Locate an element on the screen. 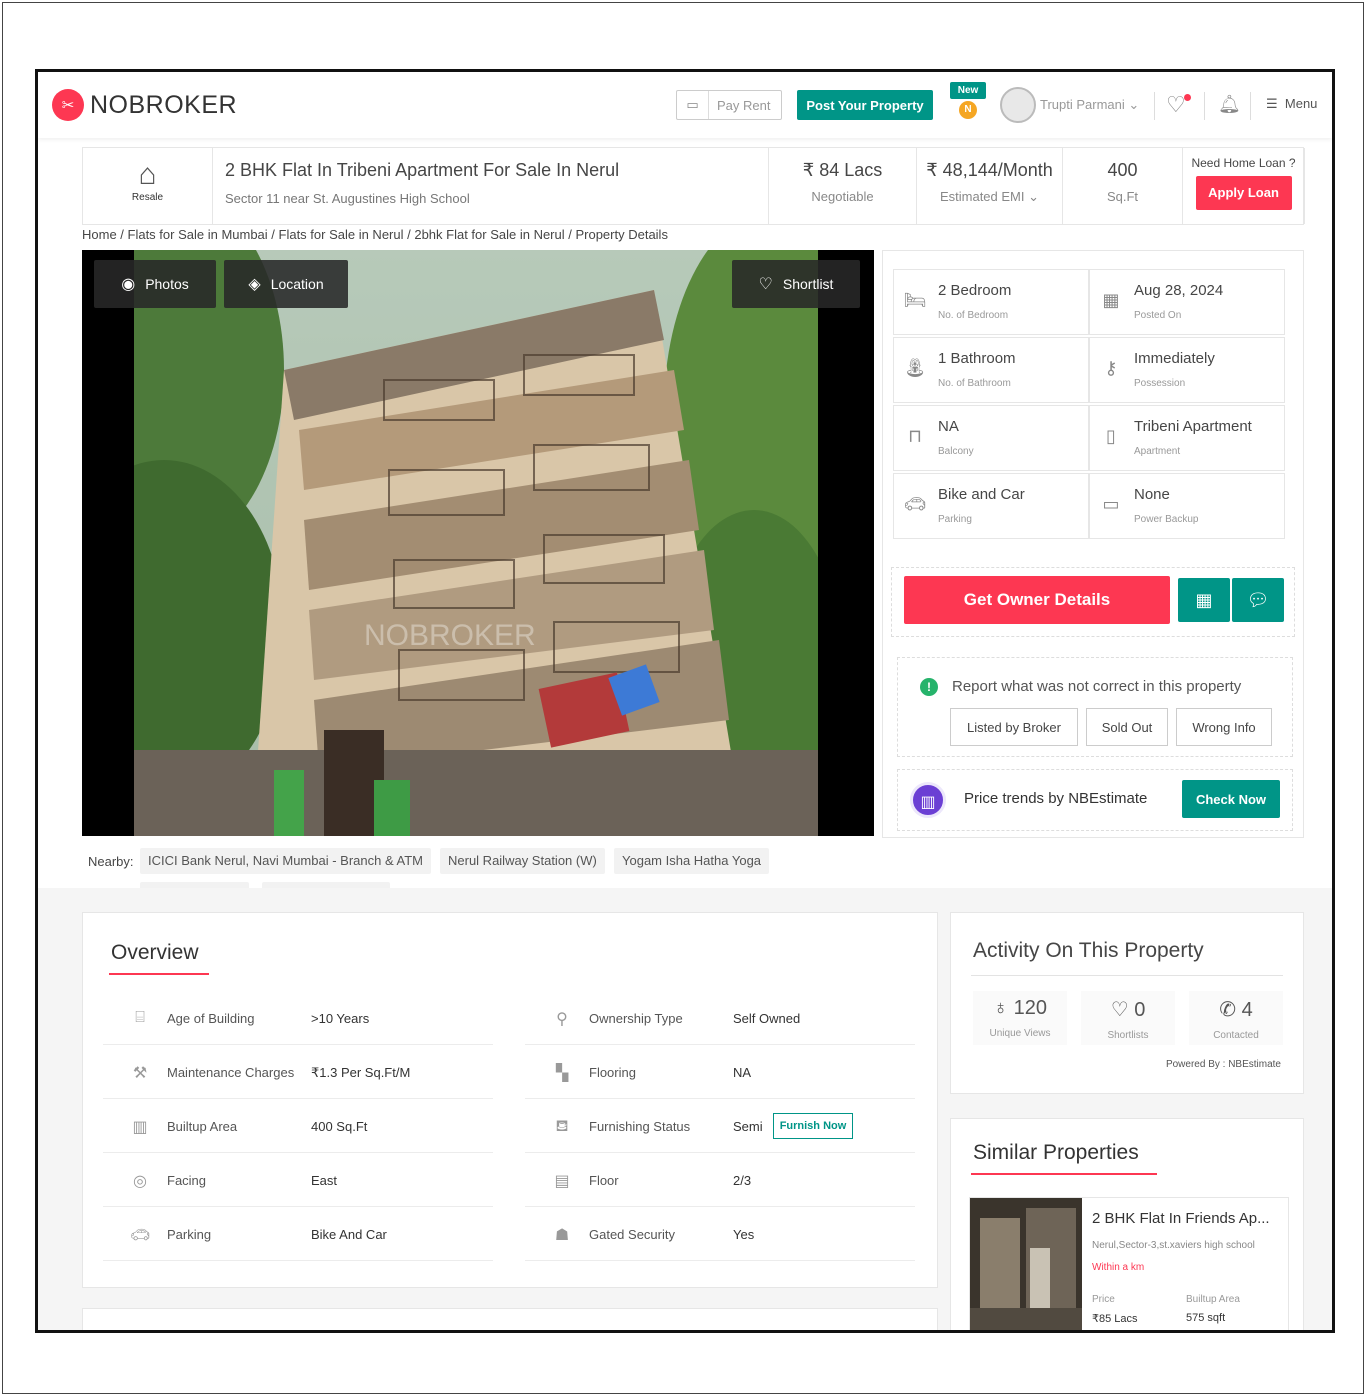  row-value: 400 Sq.Ft is located at coordinates (339, 1126).